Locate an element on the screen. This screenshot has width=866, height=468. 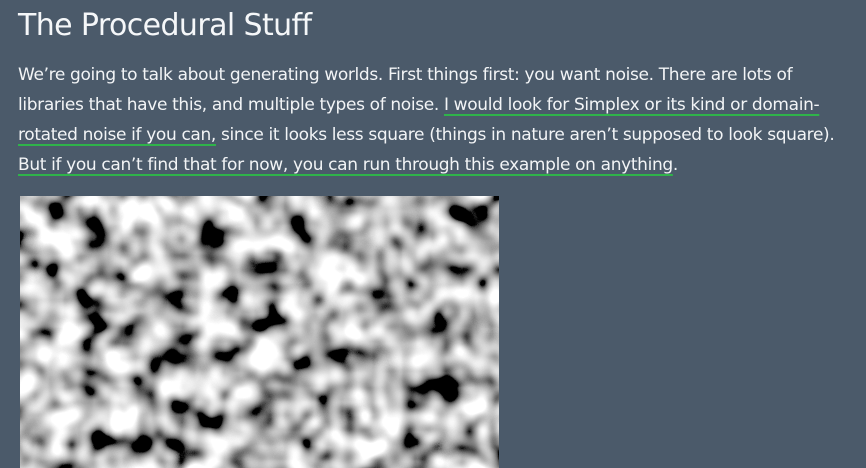
end-text: . is located at coordinates (675, 165).